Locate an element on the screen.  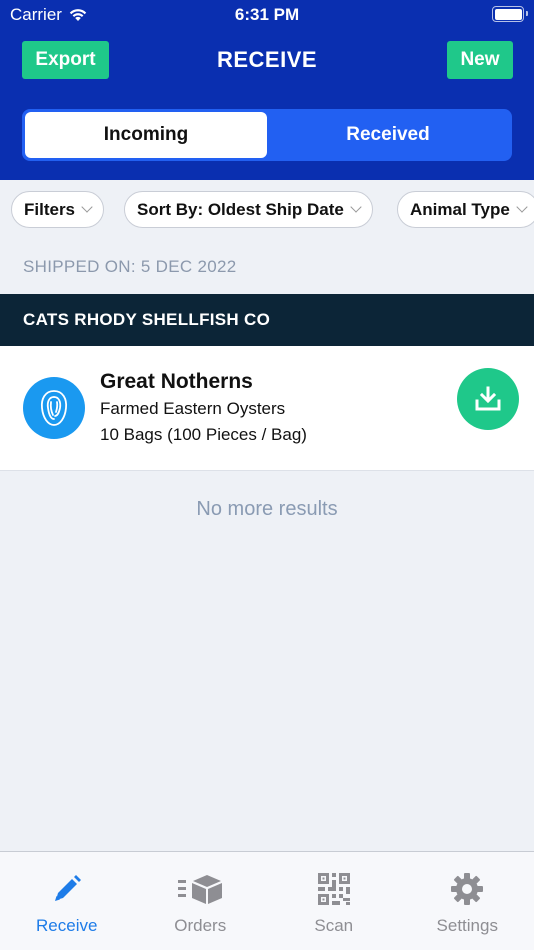
battery-icon is located at coordinates (510, 14).